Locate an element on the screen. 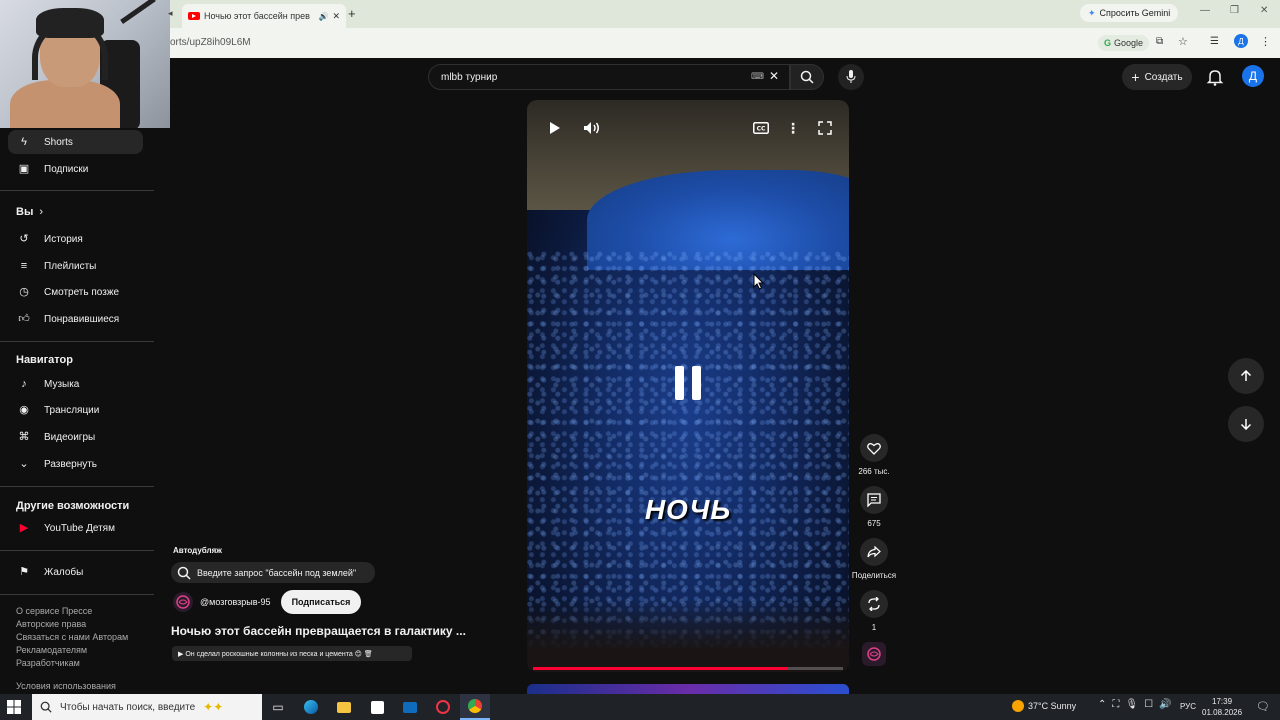 The width and height of the screenshot is (1280, 720). sidebar-item-expand: ⌄ Развернуть is located at coordinates (75, 464).